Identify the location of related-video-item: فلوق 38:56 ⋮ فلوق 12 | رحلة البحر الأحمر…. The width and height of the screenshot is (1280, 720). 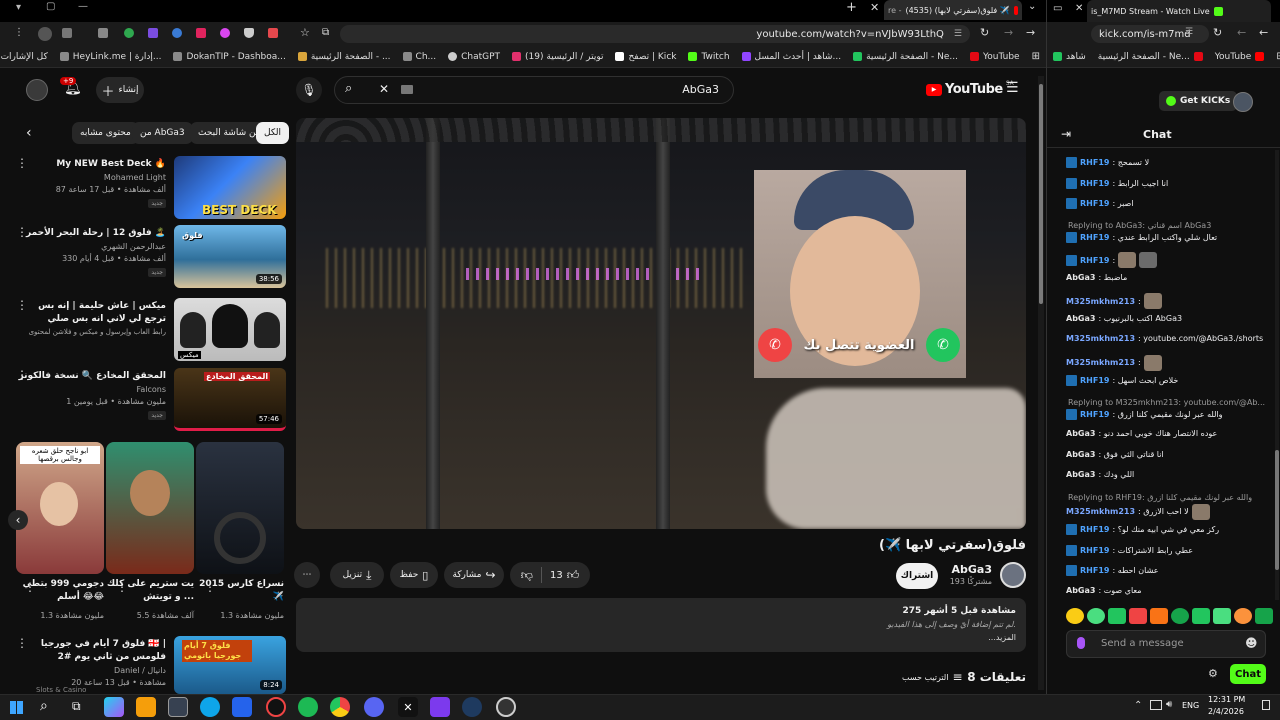
(148, 258).